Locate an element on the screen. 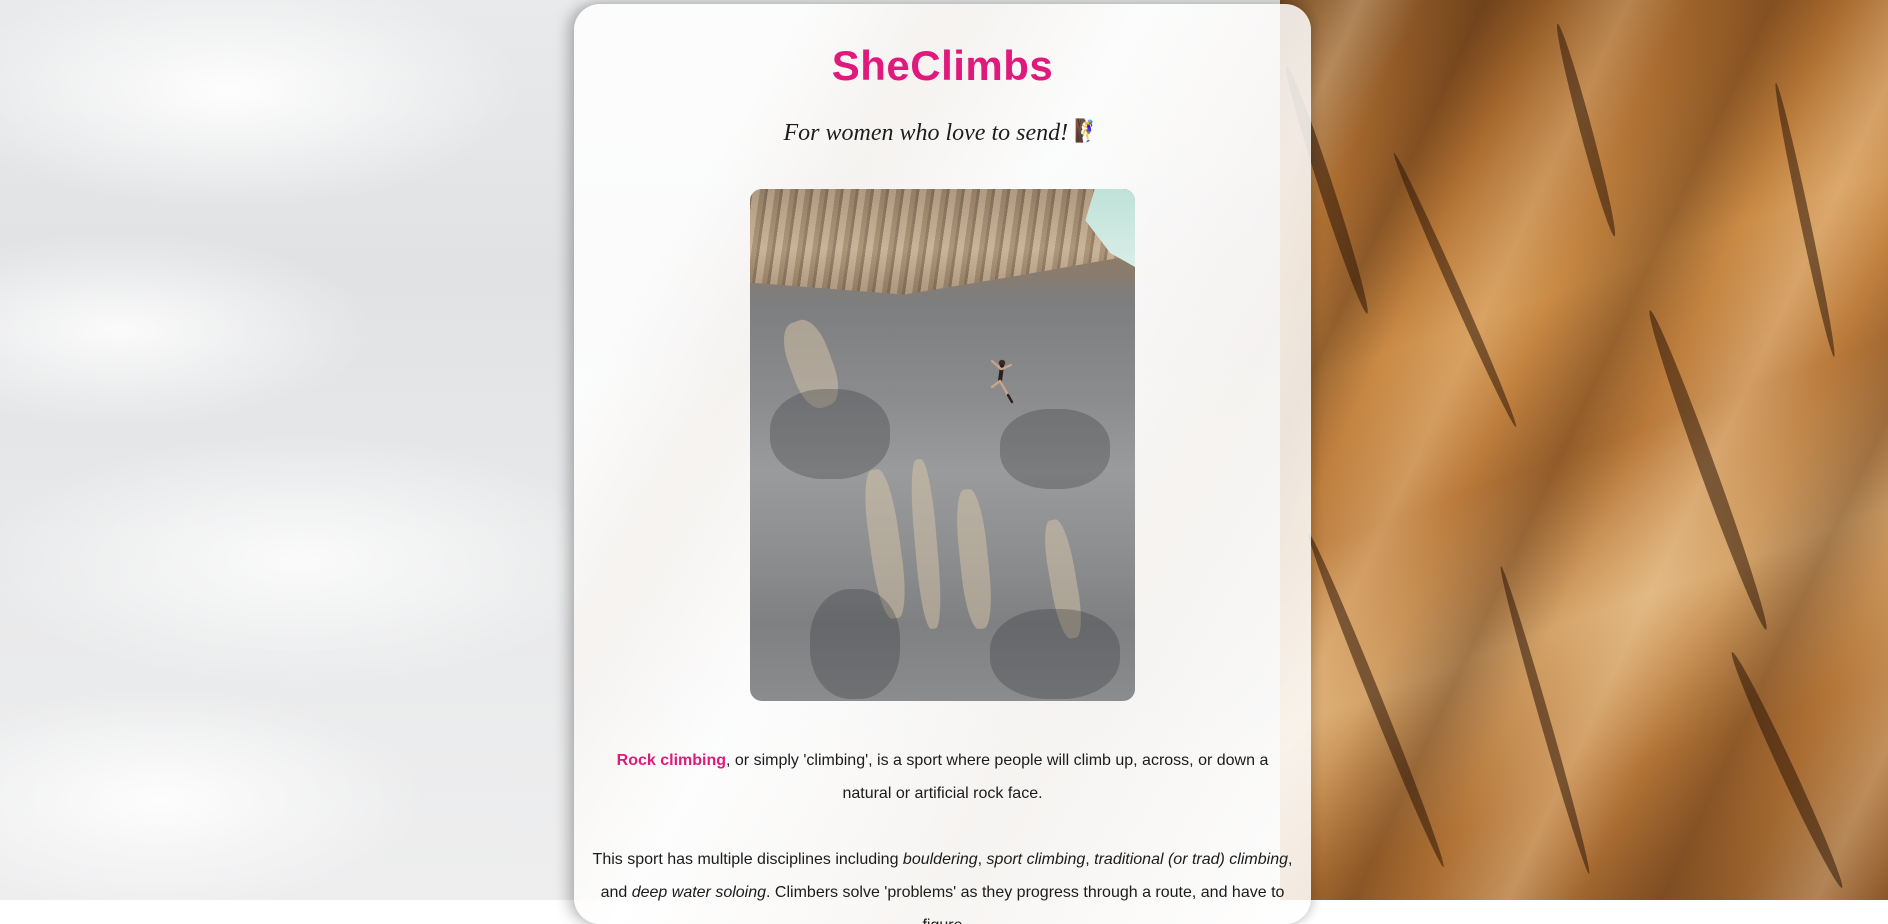 The height and width of the screenshot is (924, 1888). tagline-text: For women who love to send! is located at coordinates (926, 133).